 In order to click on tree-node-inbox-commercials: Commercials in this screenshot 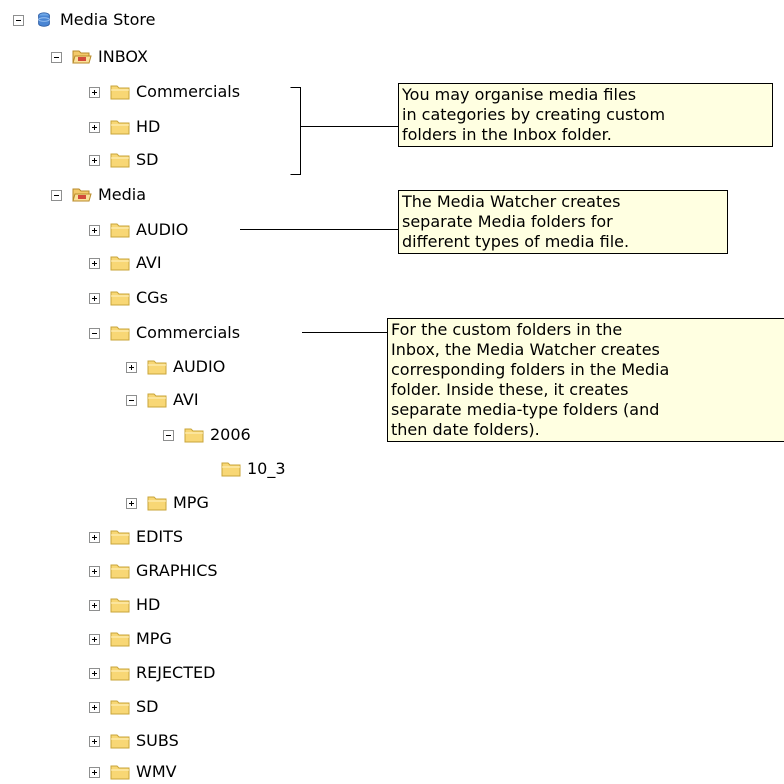, I will do `click(164, 92)`.